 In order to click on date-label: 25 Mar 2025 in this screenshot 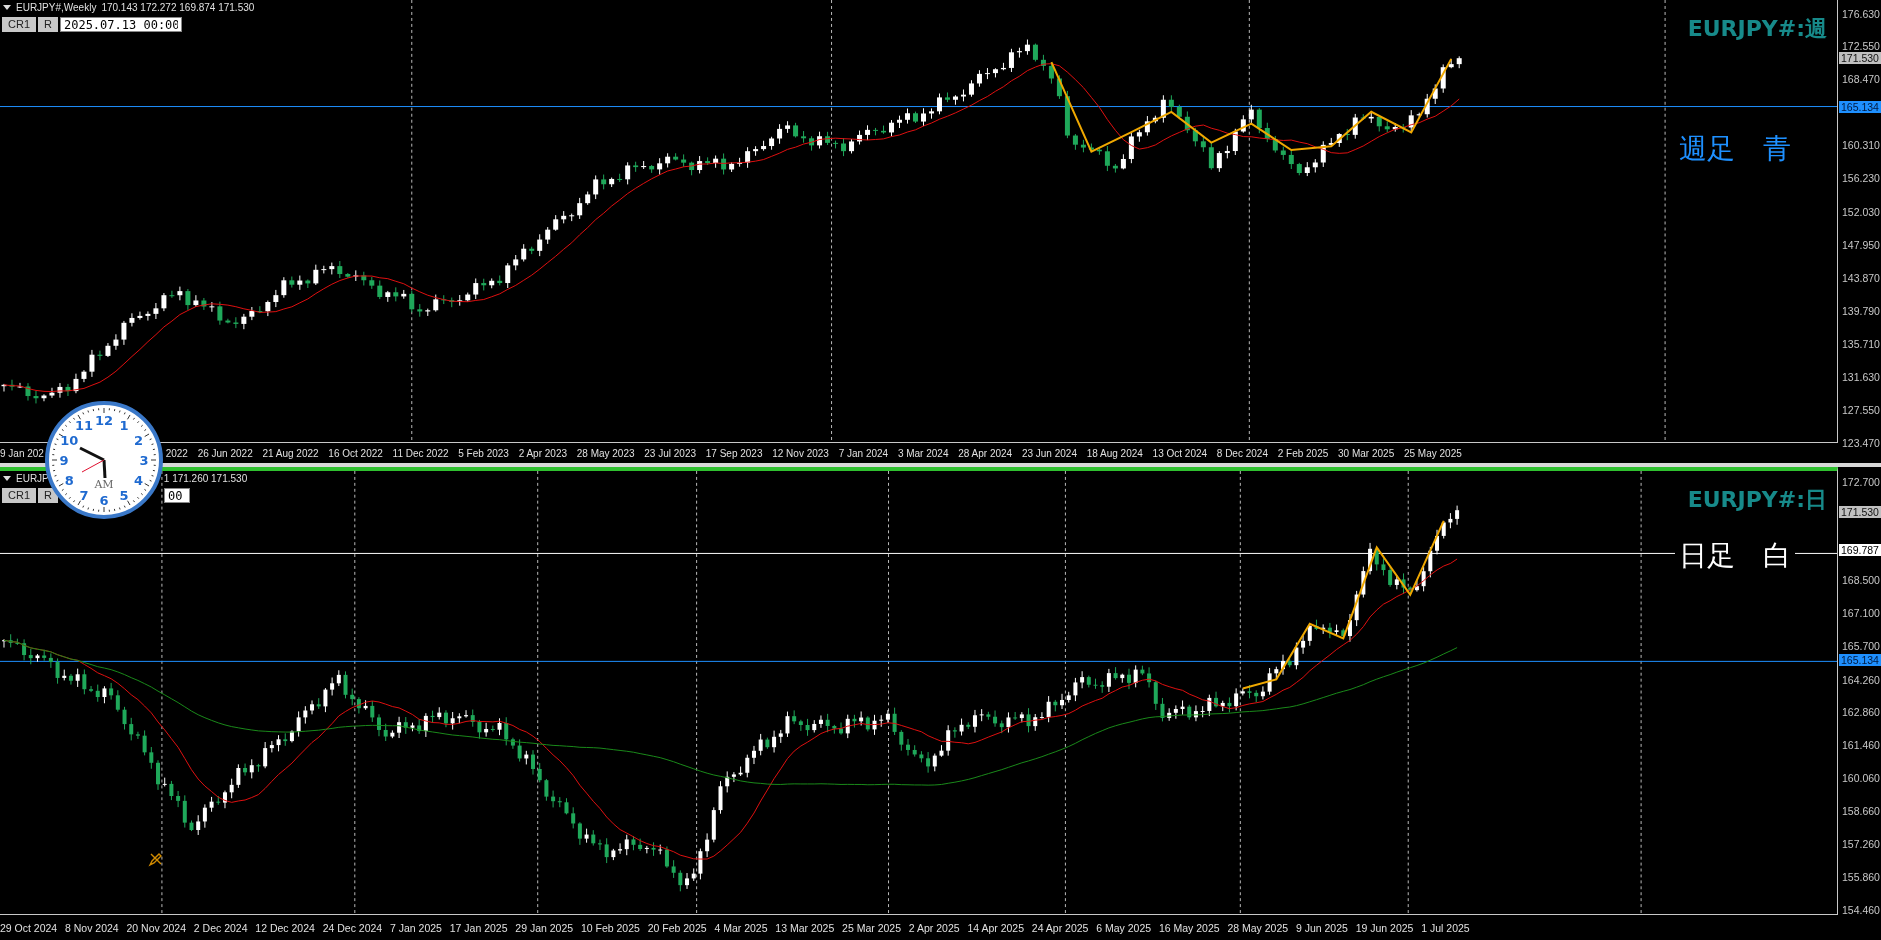, I will do `click(872, 927)`.